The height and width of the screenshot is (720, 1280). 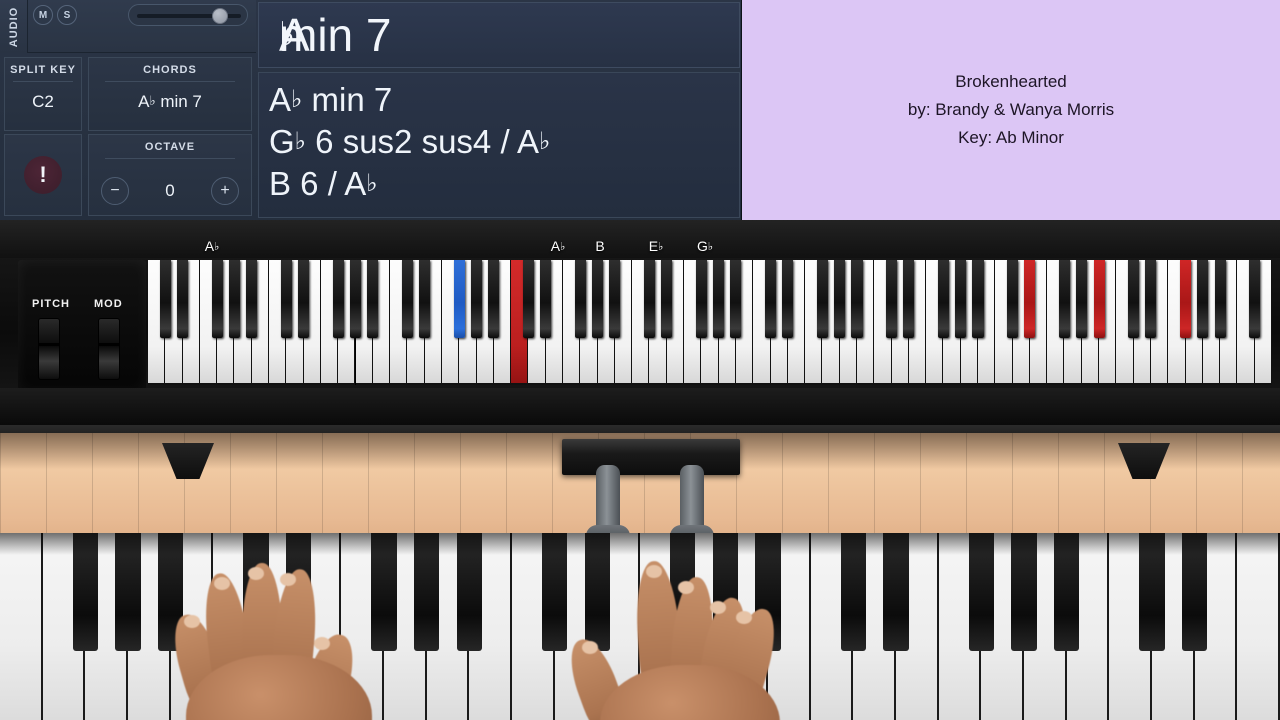 What do you see at coordinates (280, 99) in the screenshot?
I see `alt-root: A` at bounding box center [280, 99].